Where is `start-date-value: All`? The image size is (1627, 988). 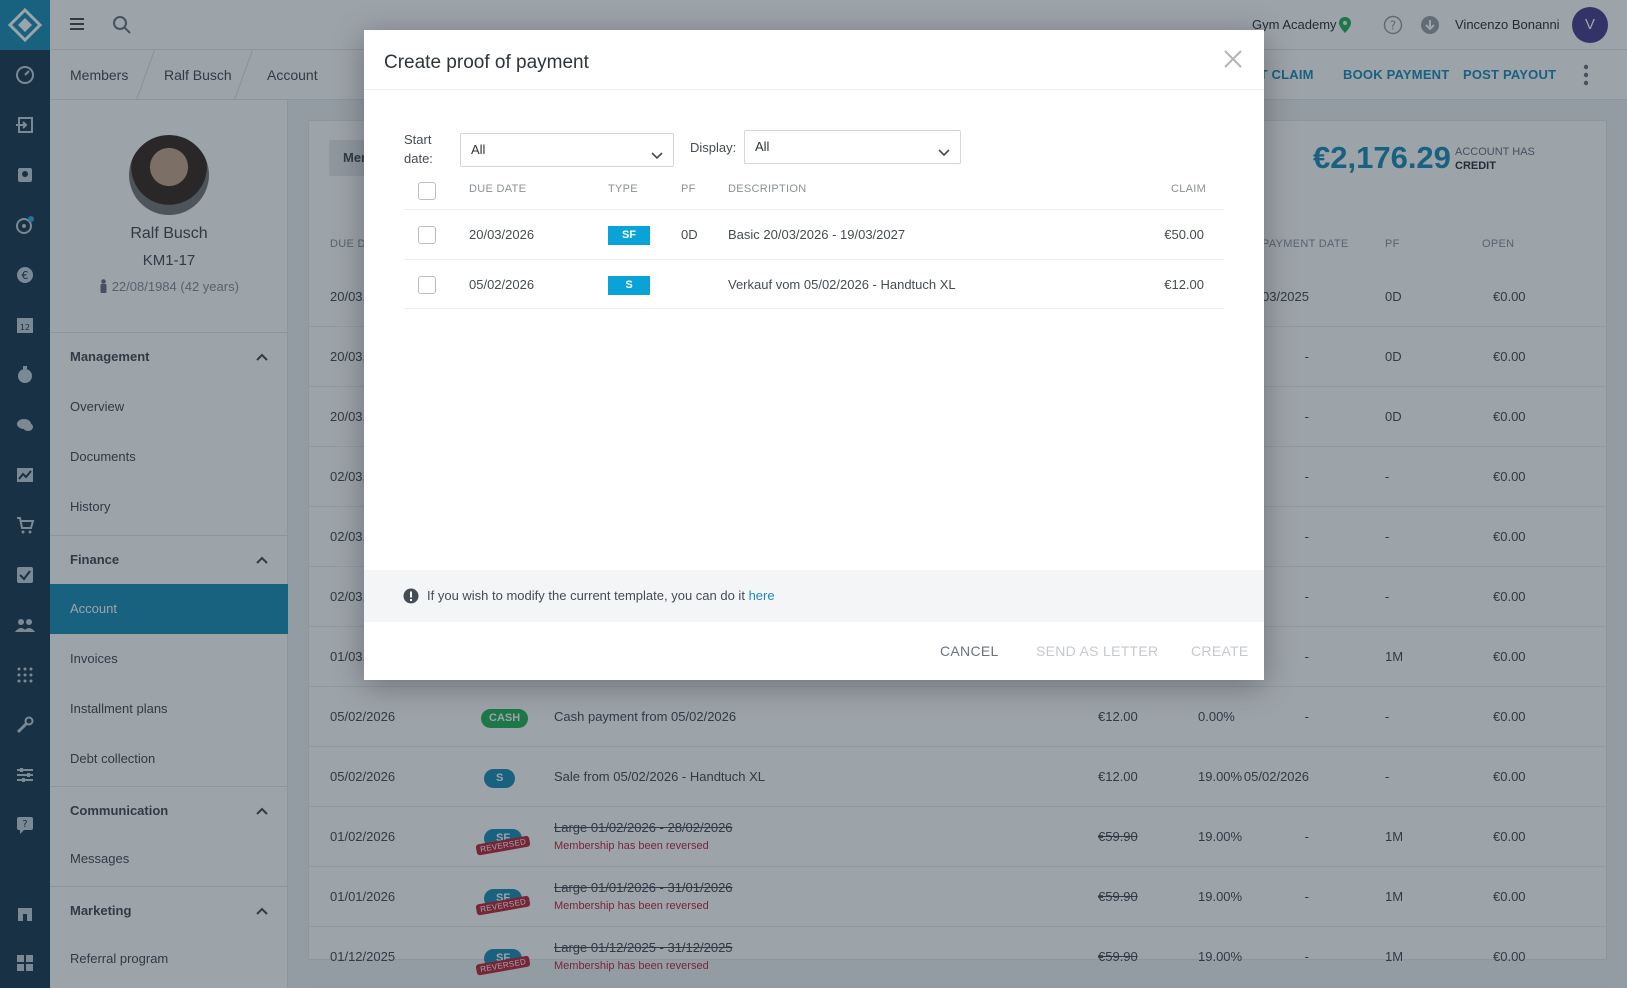
start-date-value: All is located at coordinates (478, 149).